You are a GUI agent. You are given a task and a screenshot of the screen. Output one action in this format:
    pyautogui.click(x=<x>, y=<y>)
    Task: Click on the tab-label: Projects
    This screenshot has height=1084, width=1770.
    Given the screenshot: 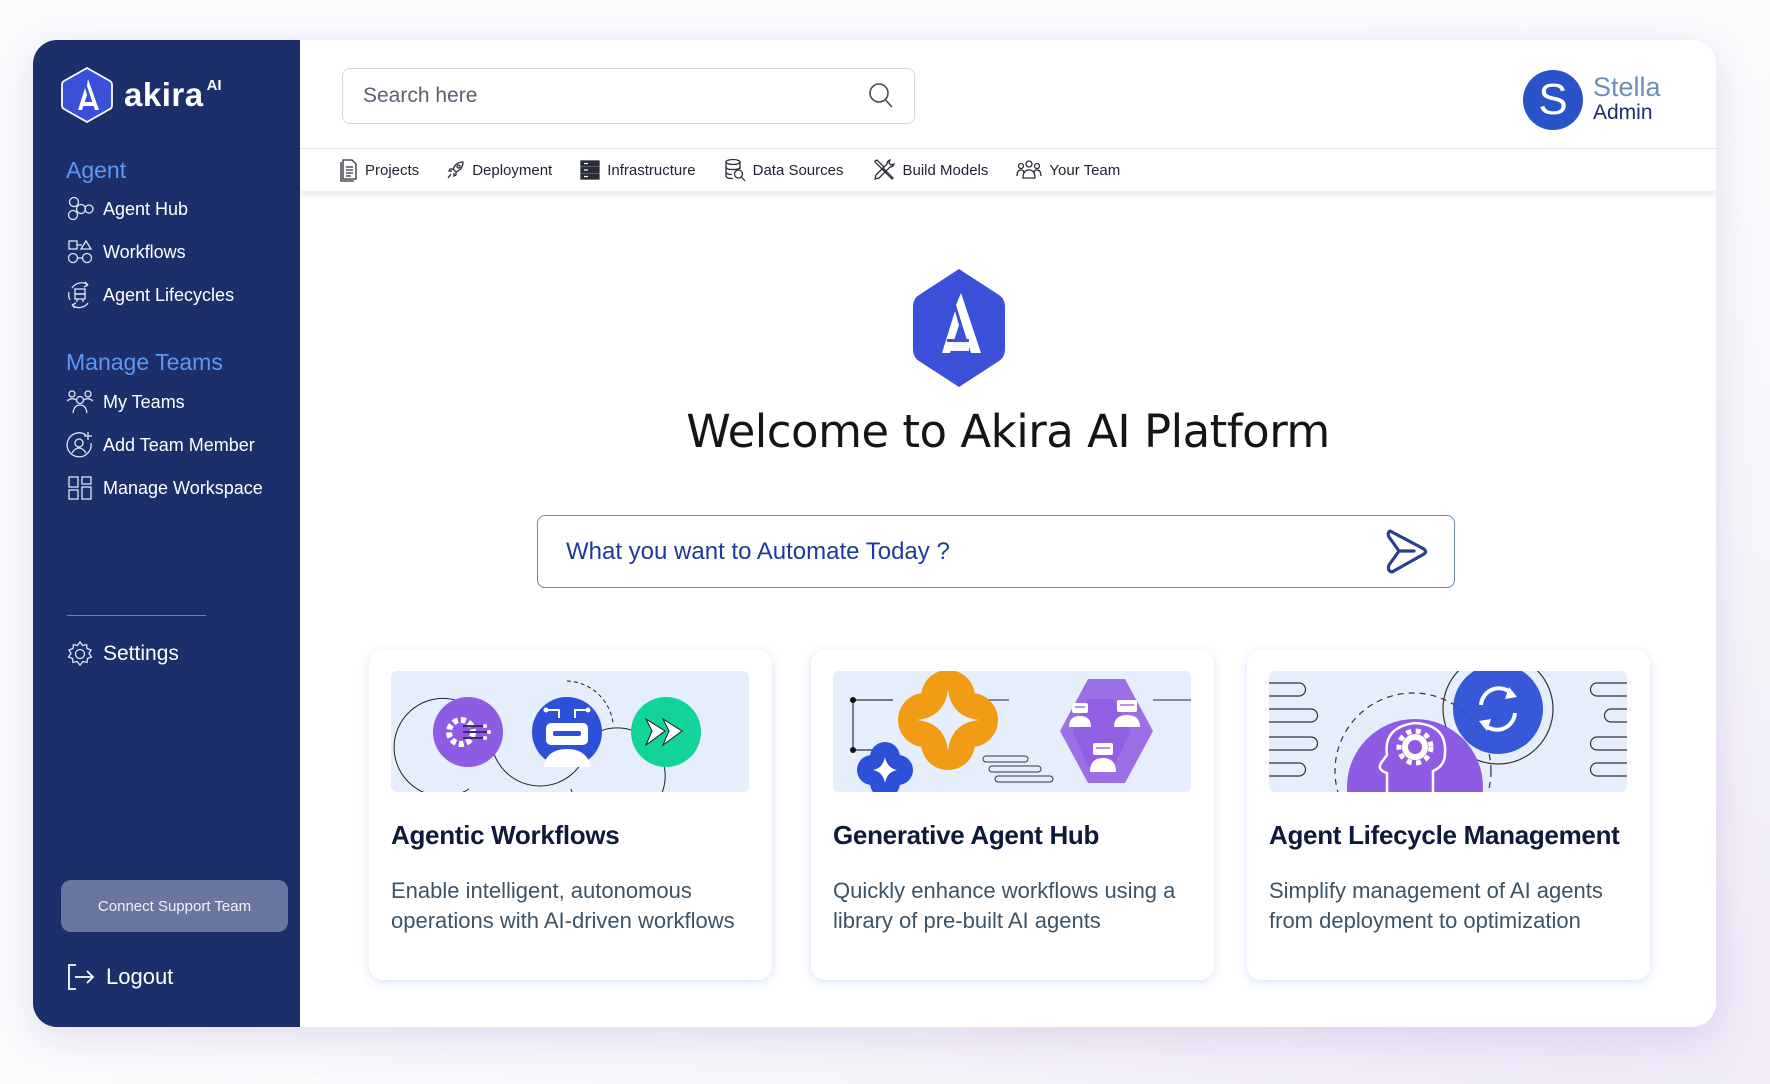 What is the action you would take?
    pyautogui.click(x=392, y=170)
    